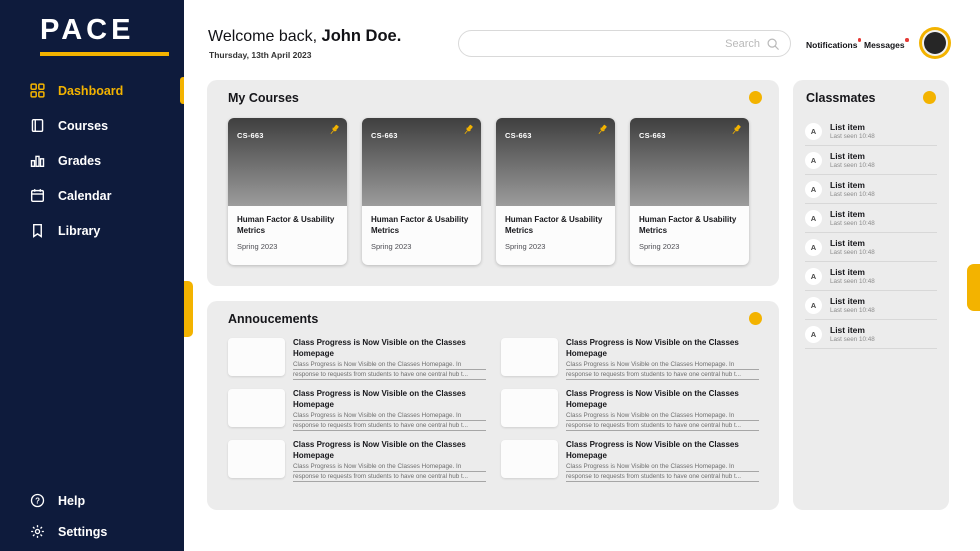  Describe the element at coordinates (37, 125) in the screenshot. I see `courses-icon` at that location.